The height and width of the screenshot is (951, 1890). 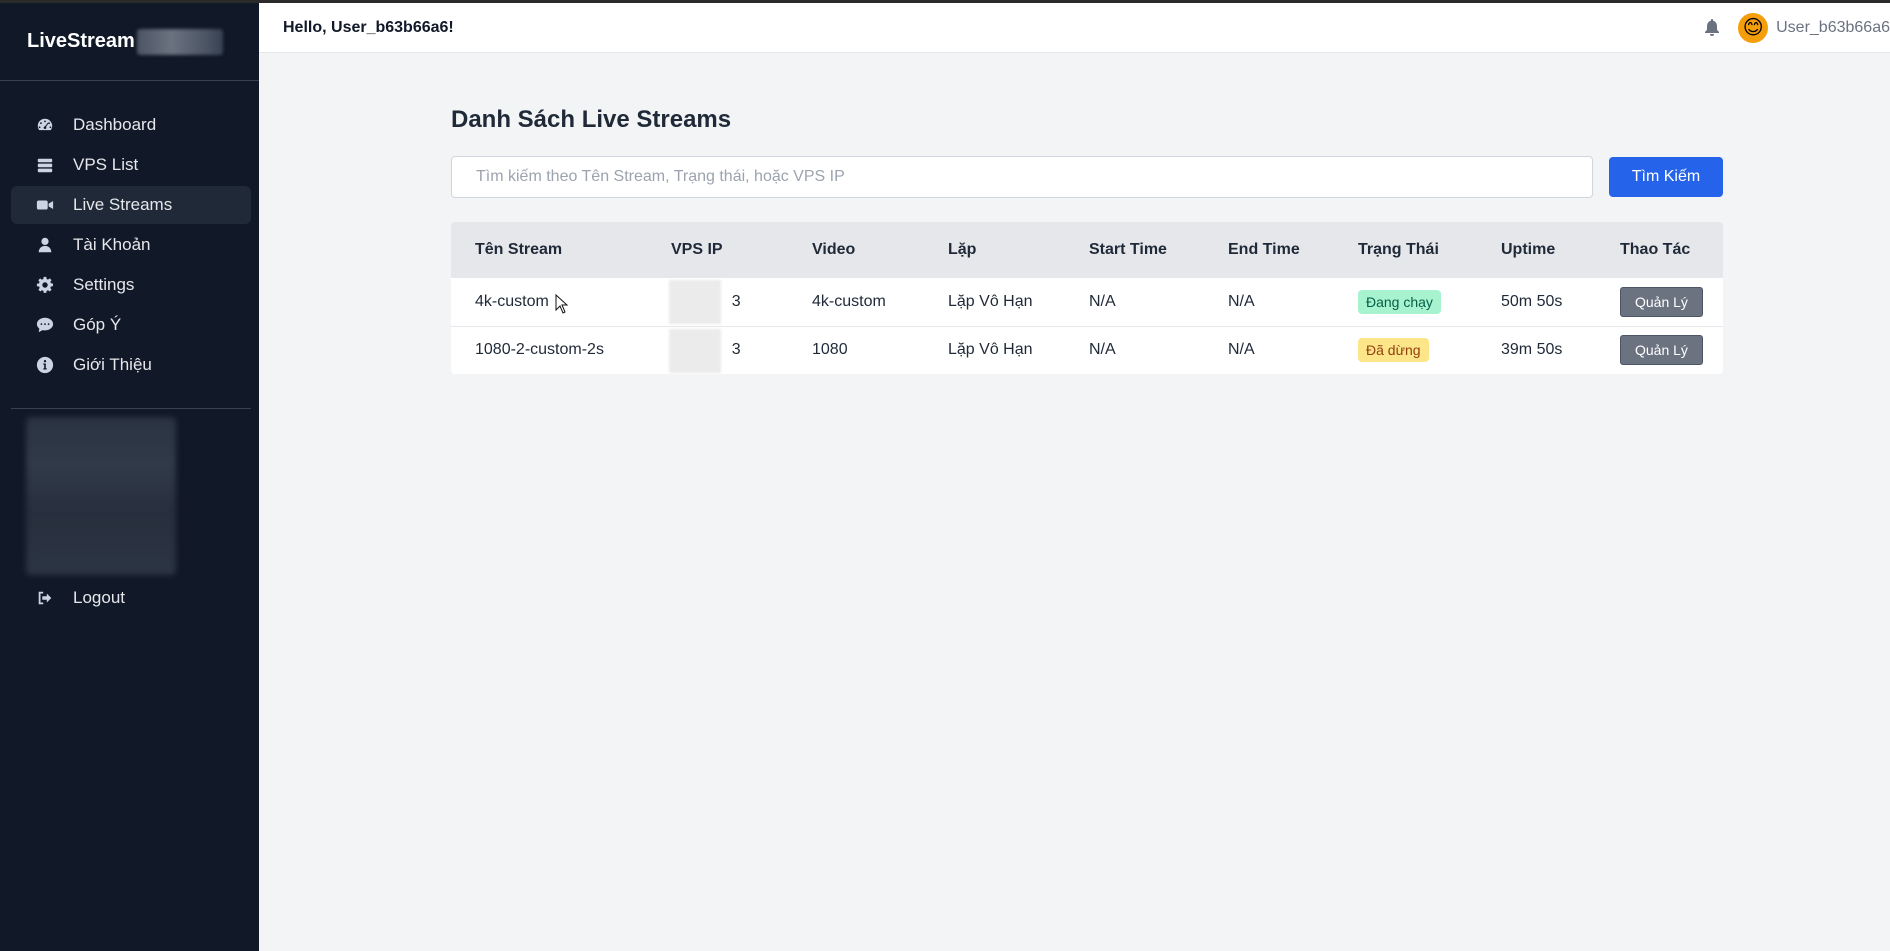 I want to click on search-button: Tìm Kiếm, so click(x=1666, y=177).